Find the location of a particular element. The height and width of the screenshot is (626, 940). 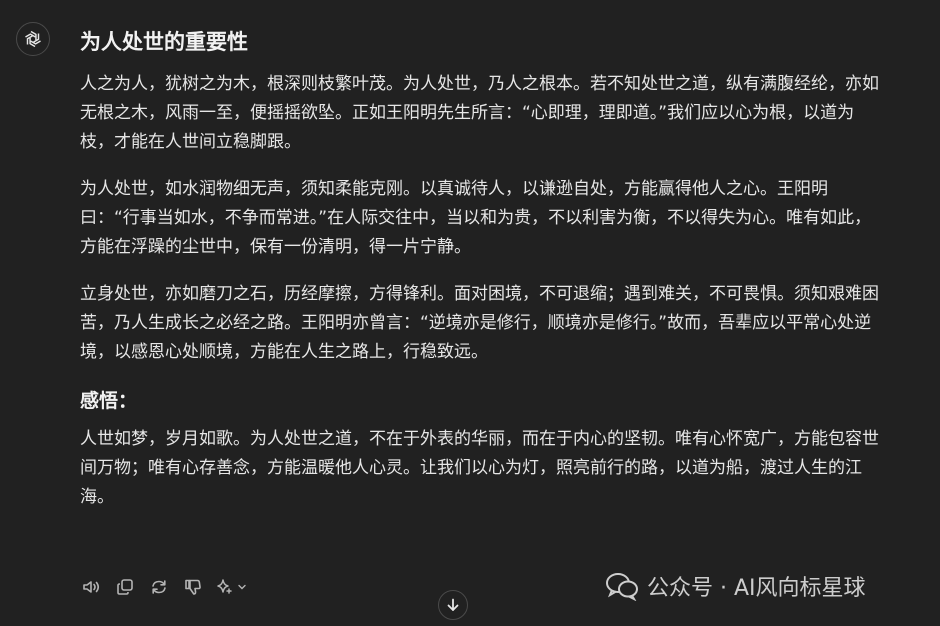

sparkle-icon is located at coordinates (224, 586).